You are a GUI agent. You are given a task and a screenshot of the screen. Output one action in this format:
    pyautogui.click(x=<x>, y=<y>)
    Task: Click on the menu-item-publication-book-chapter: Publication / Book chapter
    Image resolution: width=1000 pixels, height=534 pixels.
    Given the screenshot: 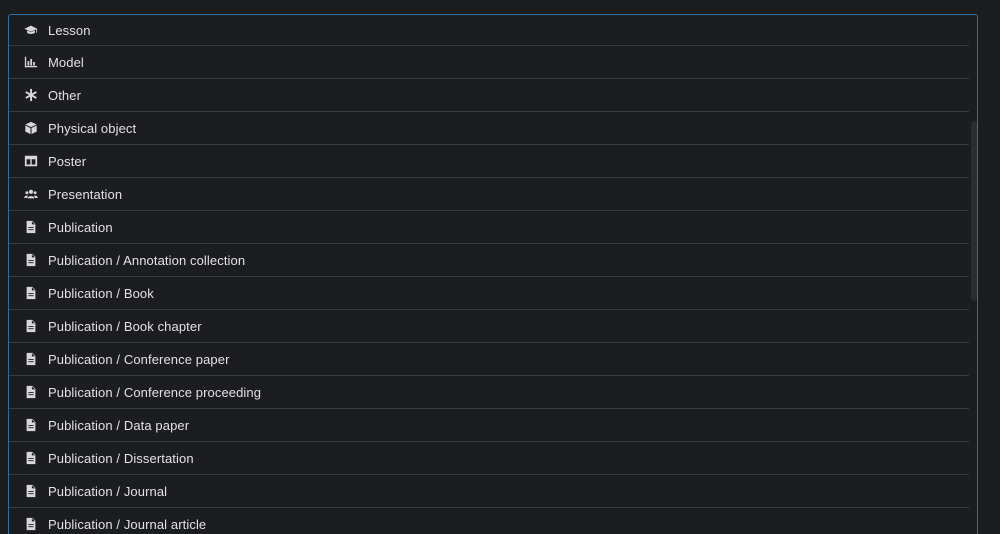 What is the action you would take?
    pyautogui.click(x=489, y=326)
    